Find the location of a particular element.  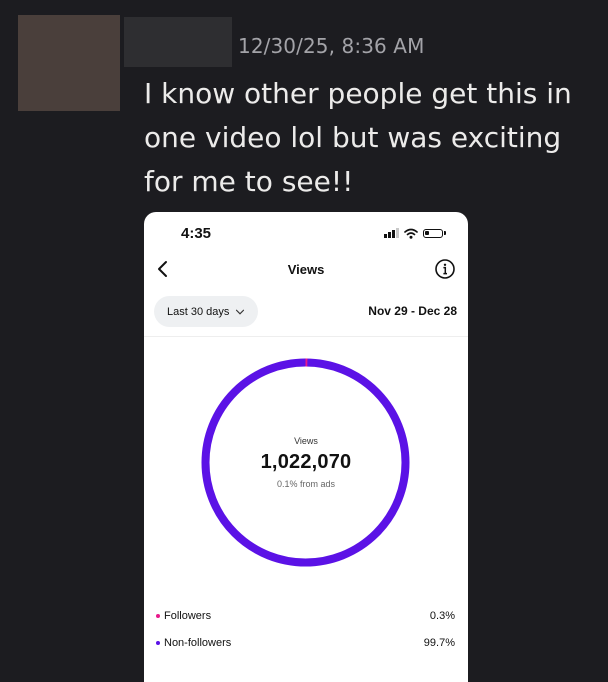

non-followers-color-dot is located at coordinates (158, 643).